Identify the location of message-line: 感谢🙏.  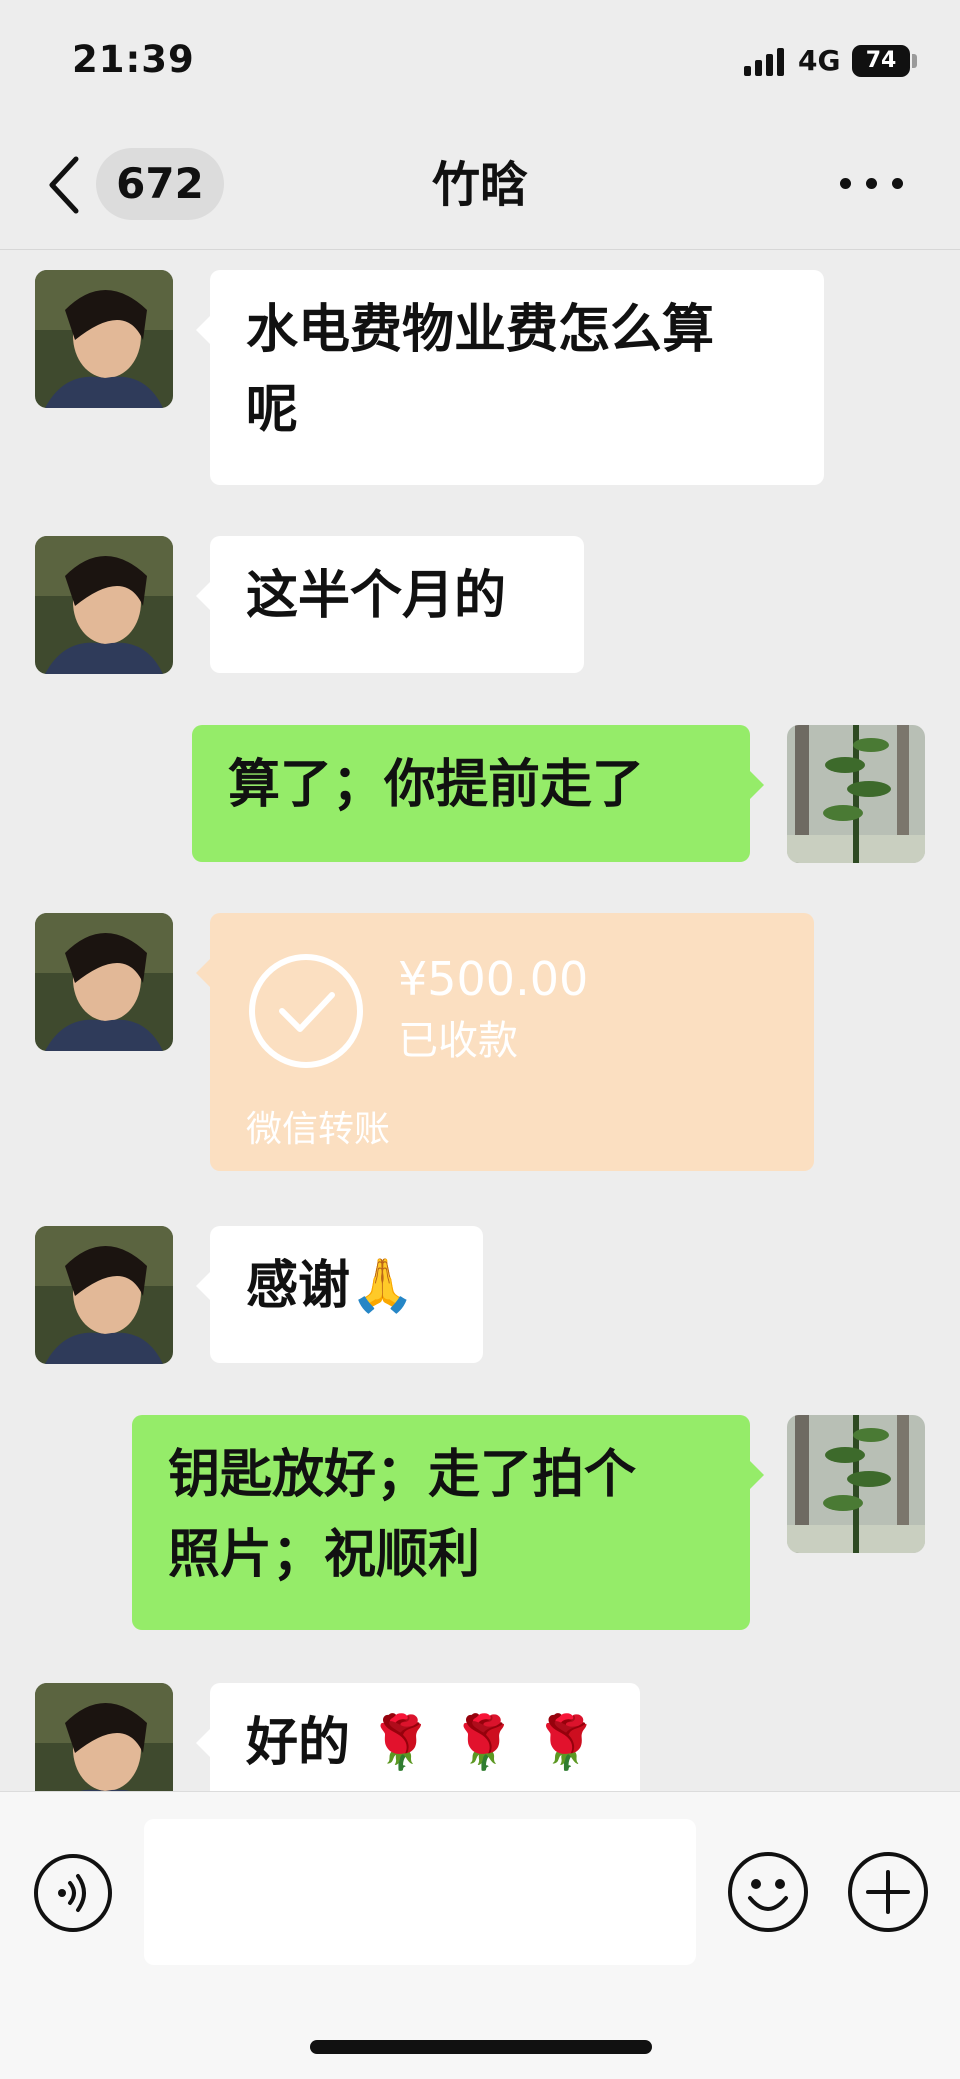
(364, 1286).